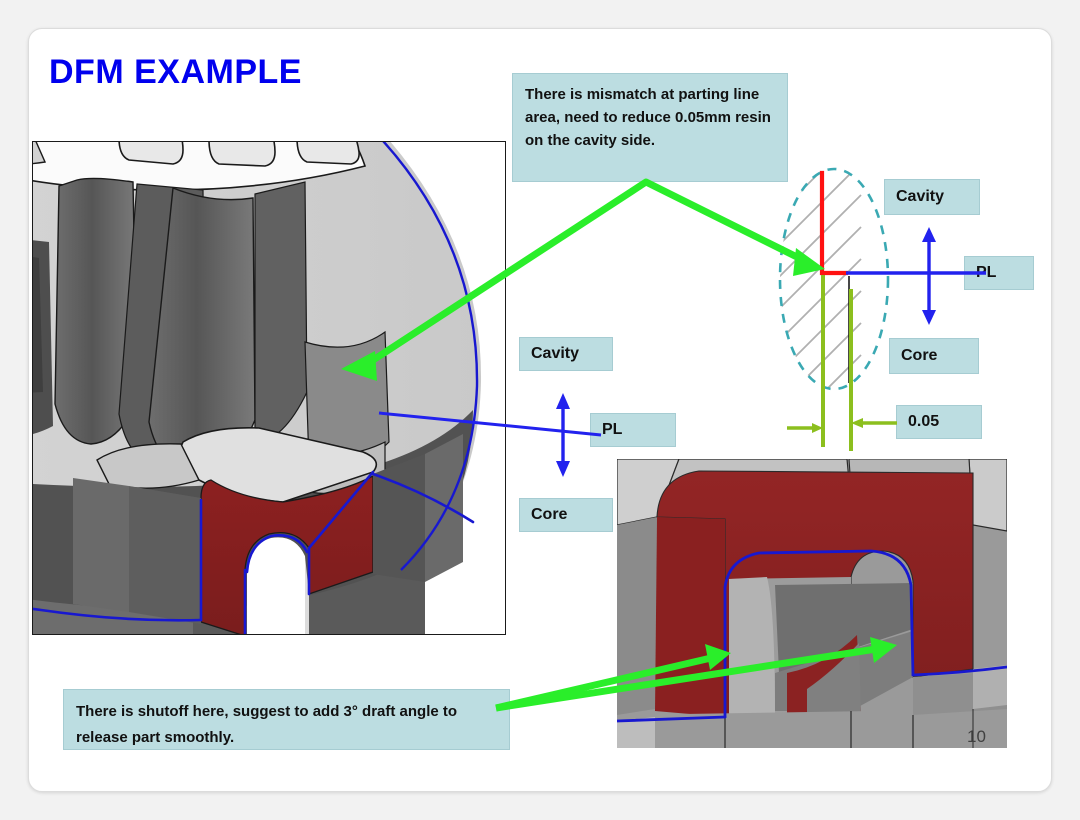 This screenshot has height=820, width=1080. Describe the element at coordinates (633, 430) in the screenshot. I see `label-pl-left: PL` at that location.